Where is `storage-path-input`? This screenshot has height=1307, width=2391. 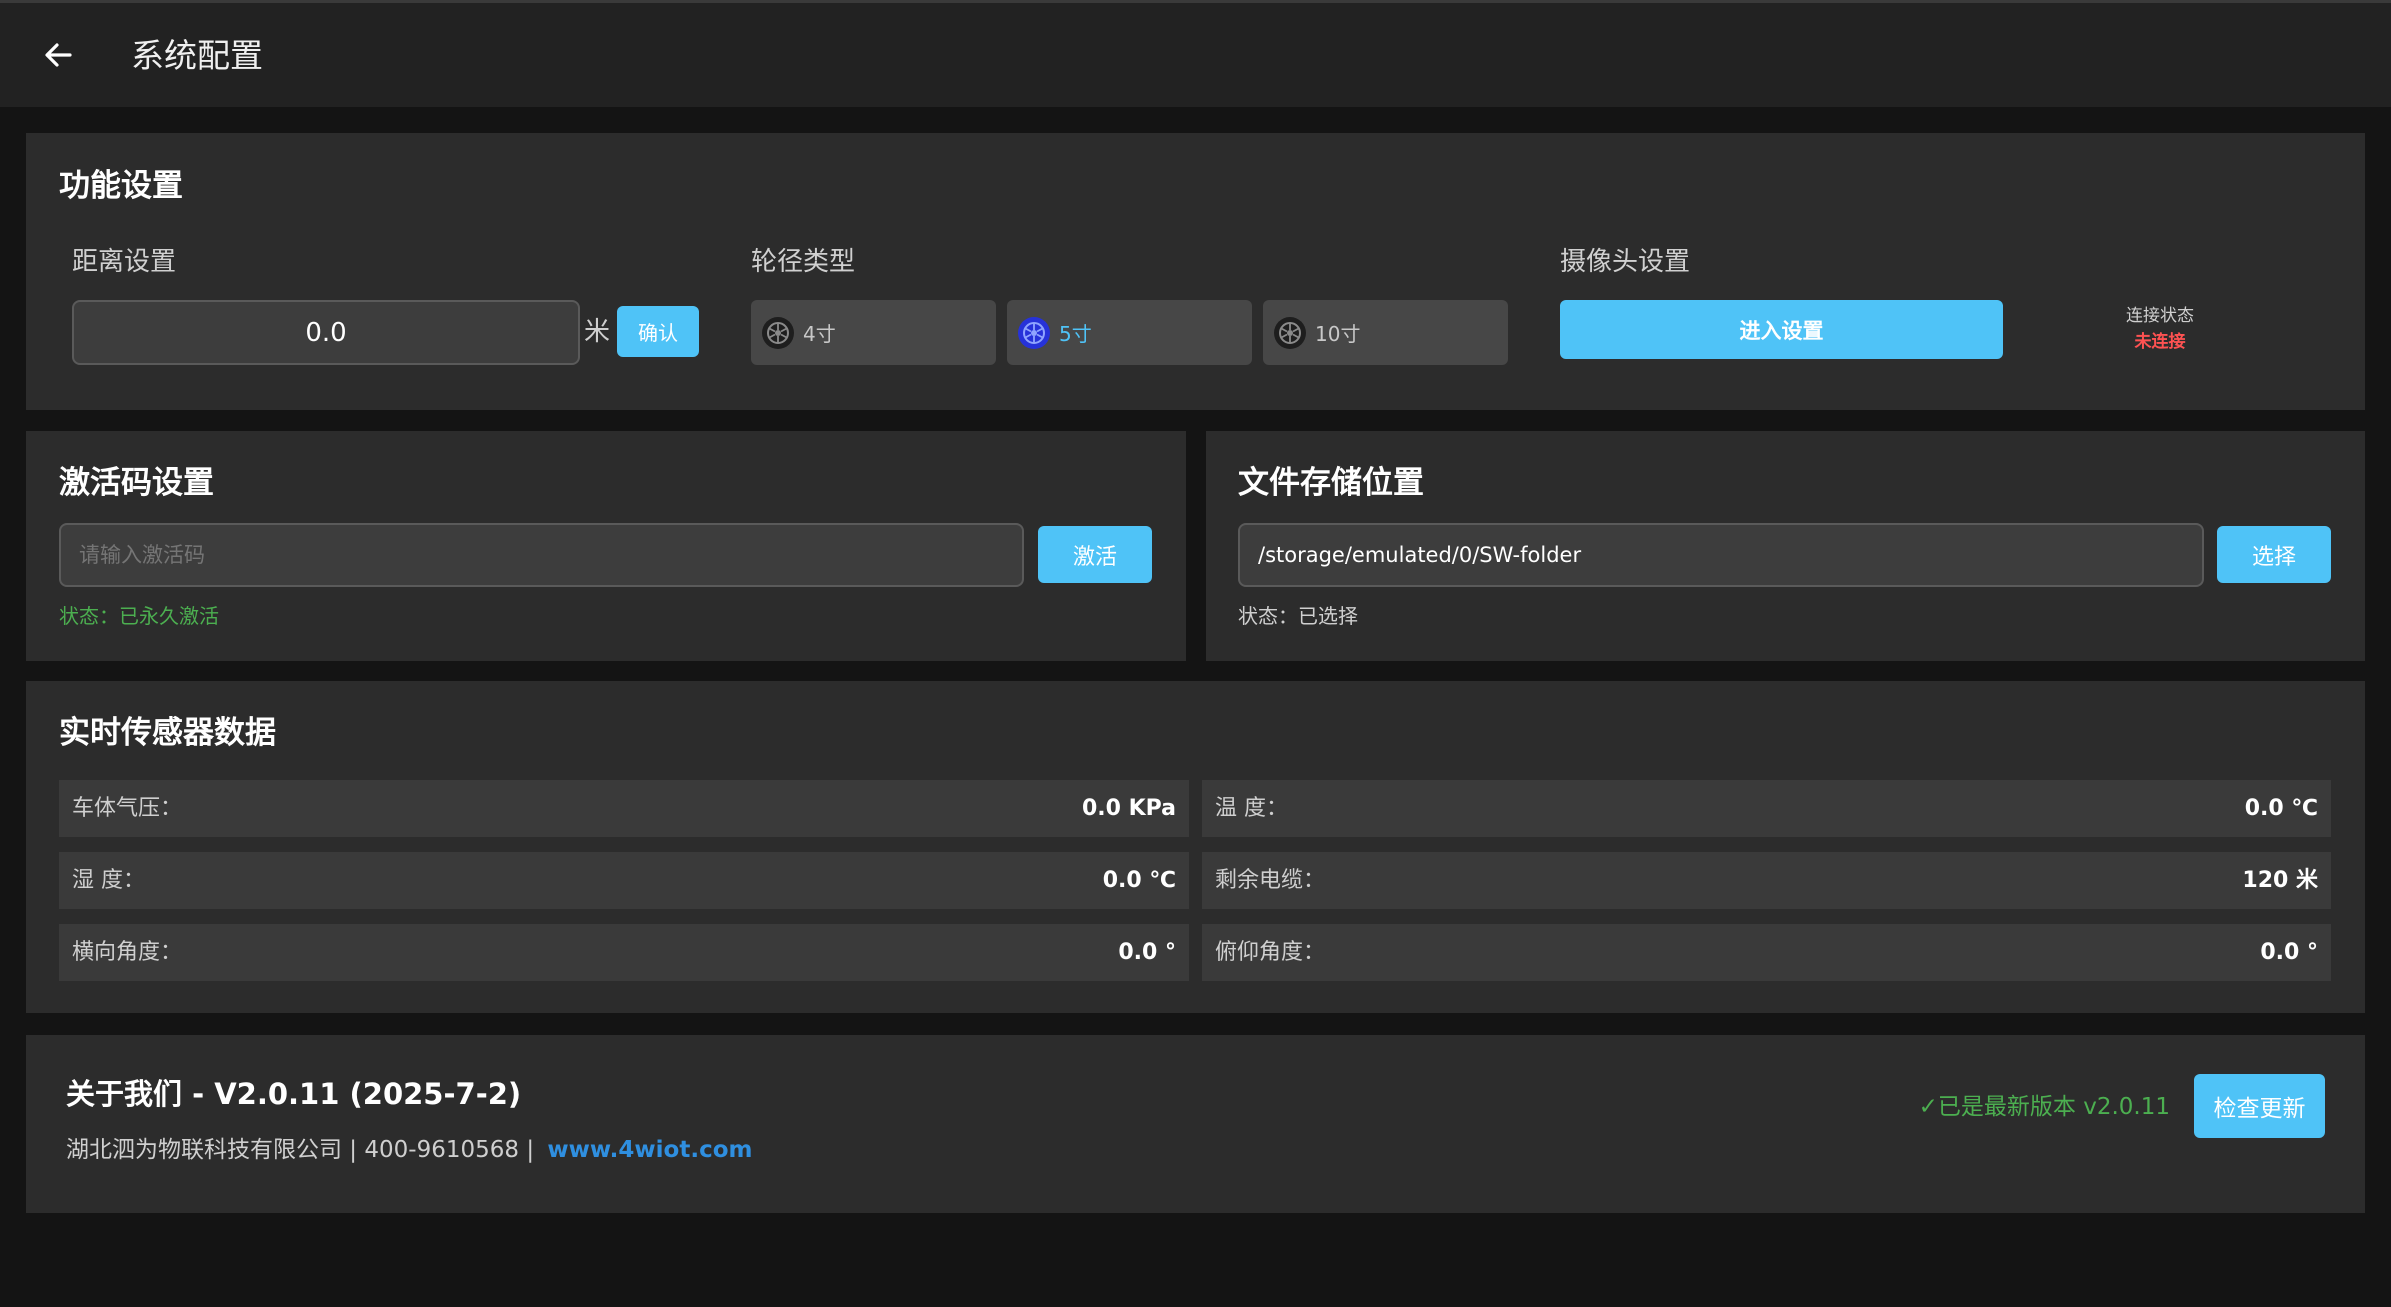 storage-path-input is located at coordinates (1721, 555).